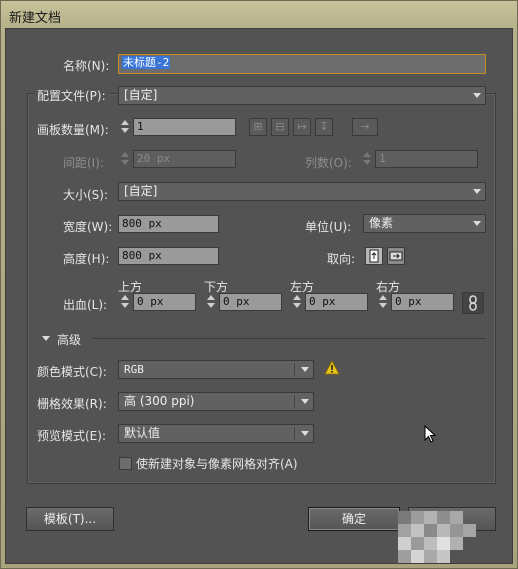  I want to click on bleed-left-input: 0 px, so click(336, 302).